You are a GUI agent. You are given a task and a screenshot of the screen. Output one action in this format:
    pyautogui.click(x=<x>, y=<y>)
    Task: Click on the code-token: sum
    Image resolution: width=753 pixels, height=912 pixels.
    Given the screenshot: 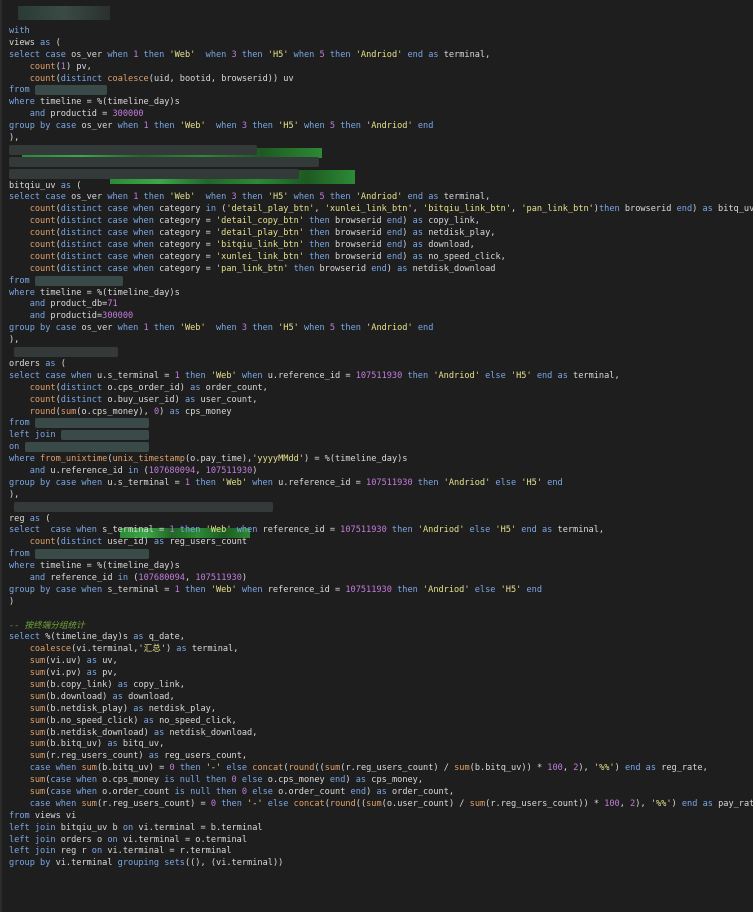 What is the action you would take?
    pyautogui.click(x=37, y=756)
    